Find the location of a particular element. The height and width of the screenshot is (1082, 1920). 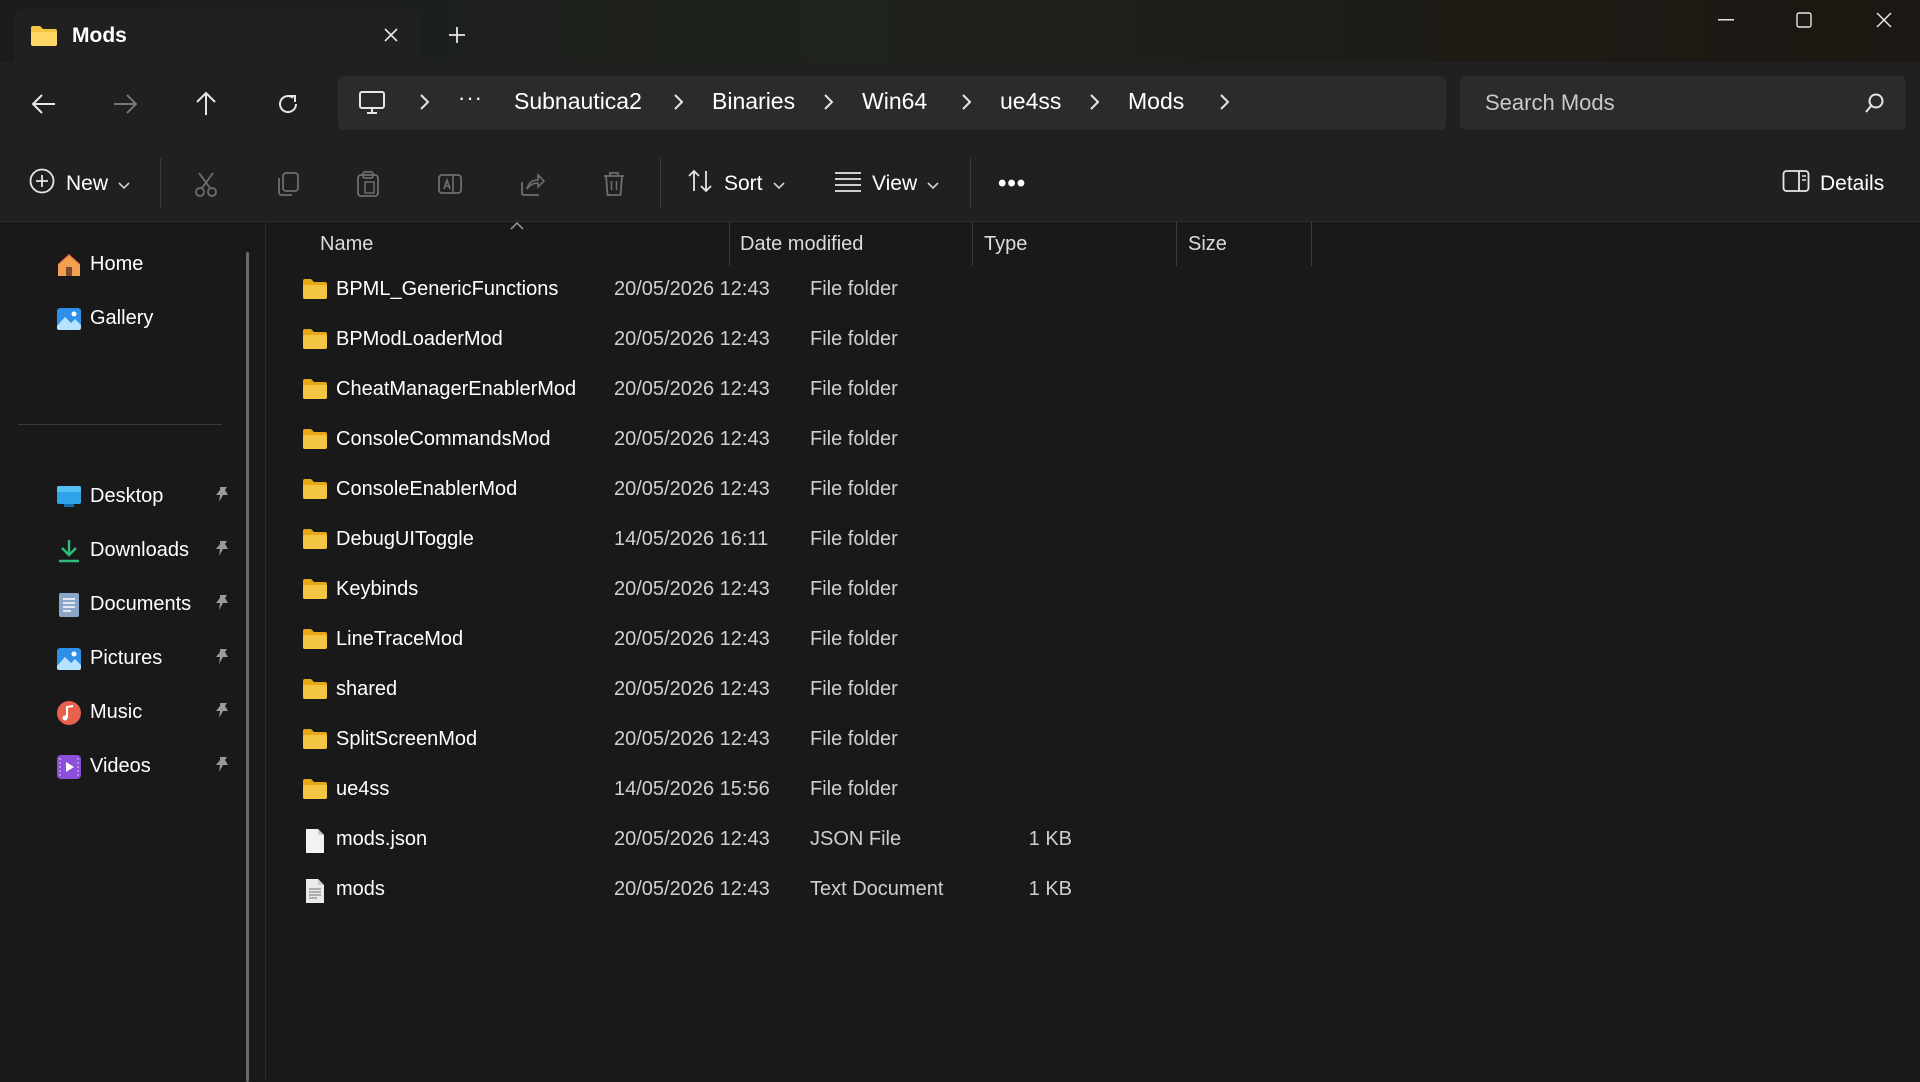

share-icon is located at coordinates (532, 184).